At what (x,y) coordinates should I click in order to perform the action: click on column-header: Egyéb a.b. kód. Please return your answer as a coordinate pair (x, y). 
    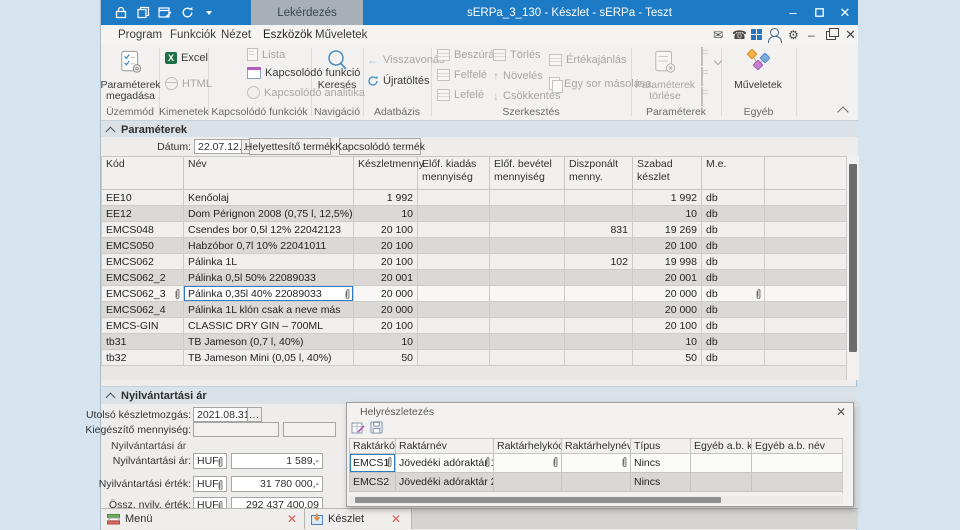
    Looking at the image, I should click on (721, 446).